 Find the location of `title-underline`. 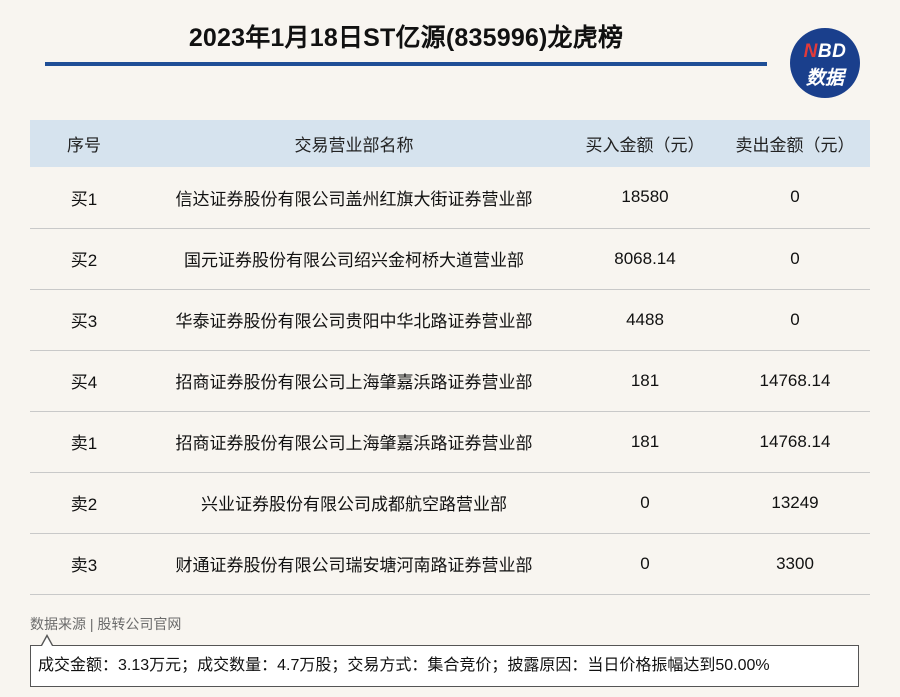

title-underline is located at coordinates (406, 64).